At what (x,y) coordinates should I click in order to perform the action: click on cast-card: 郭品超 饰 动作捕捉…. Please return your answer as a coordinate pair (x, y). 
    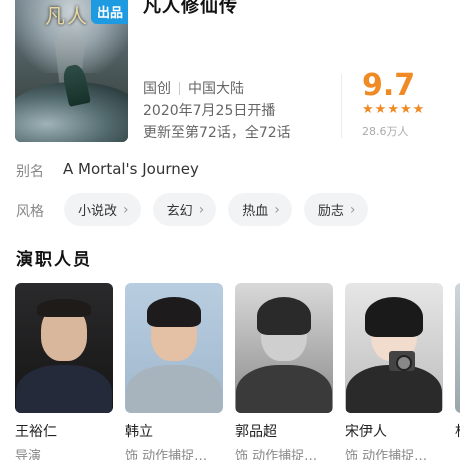
    Looking at the image, I should click on (284, 371).